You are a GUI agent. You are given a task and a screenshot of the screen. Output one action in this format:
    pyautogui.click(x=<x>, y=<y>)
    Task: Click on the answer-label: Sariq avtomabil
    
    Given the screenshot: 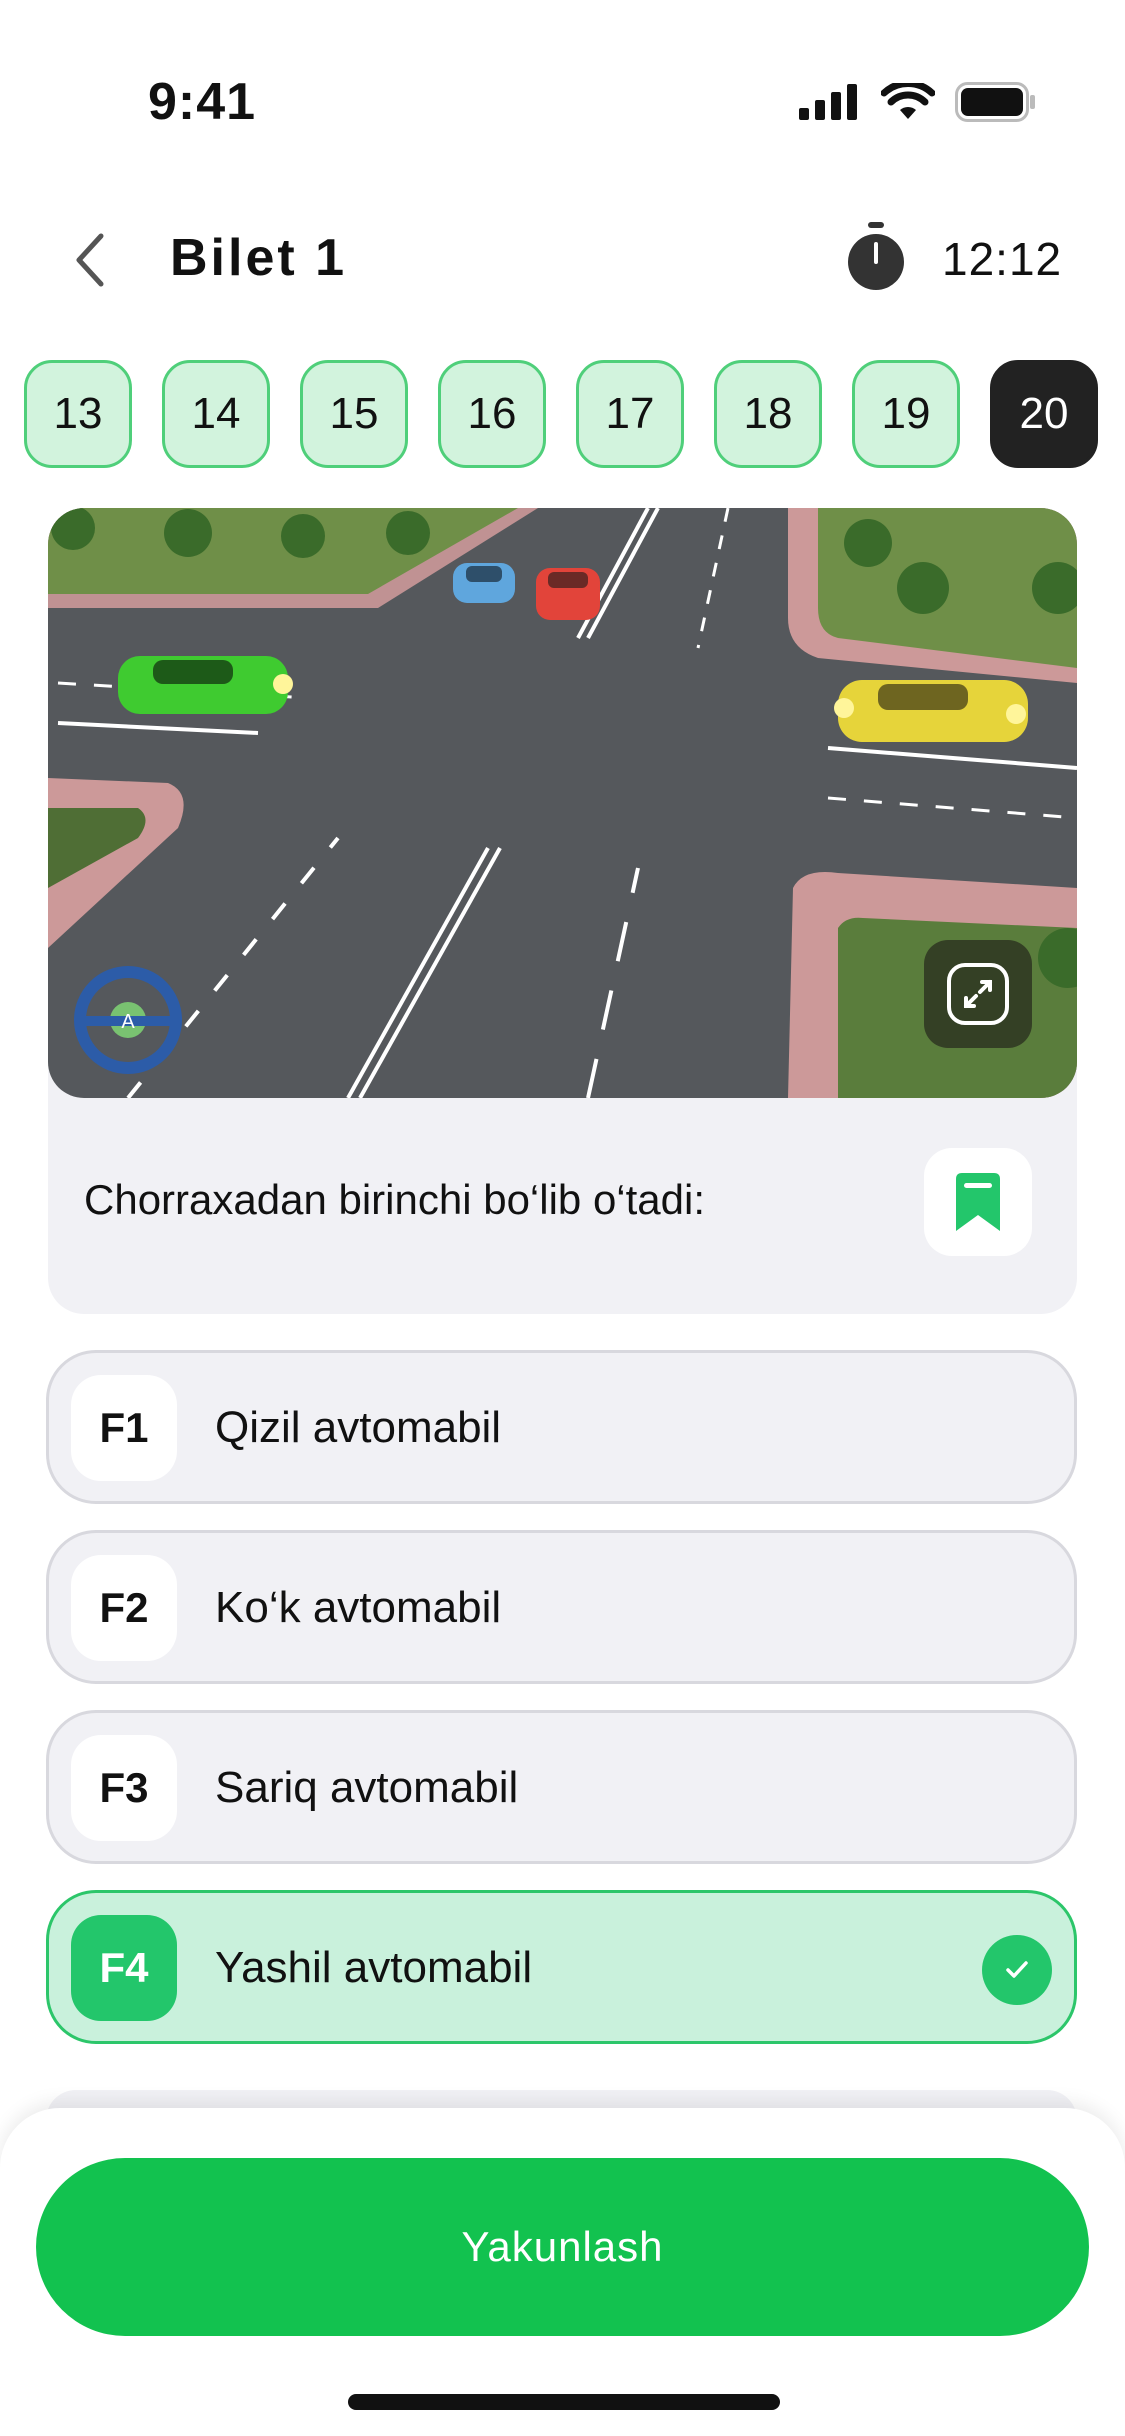 What is the action you would take?
    pyautogui.click(x=367, y=1787)
    